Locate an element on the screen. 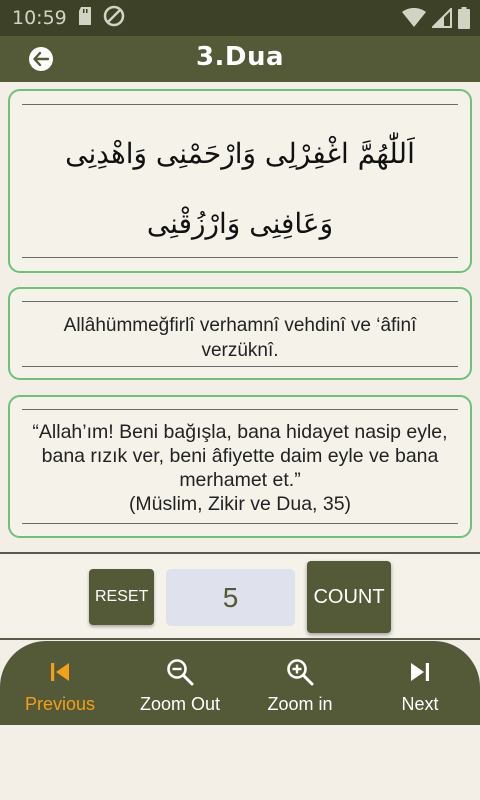  page-title: 3.Dua is located at coordinates (240, 57).